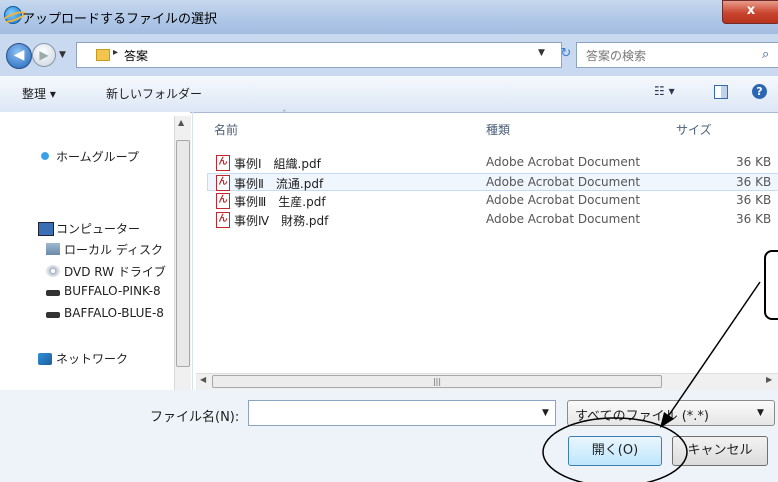 The height and width of the screenshot is (482, 778). What do you see at coordinates (651, 381) in the screenshot?
I see `annotation-overlay` at bounding box center [651, 381].